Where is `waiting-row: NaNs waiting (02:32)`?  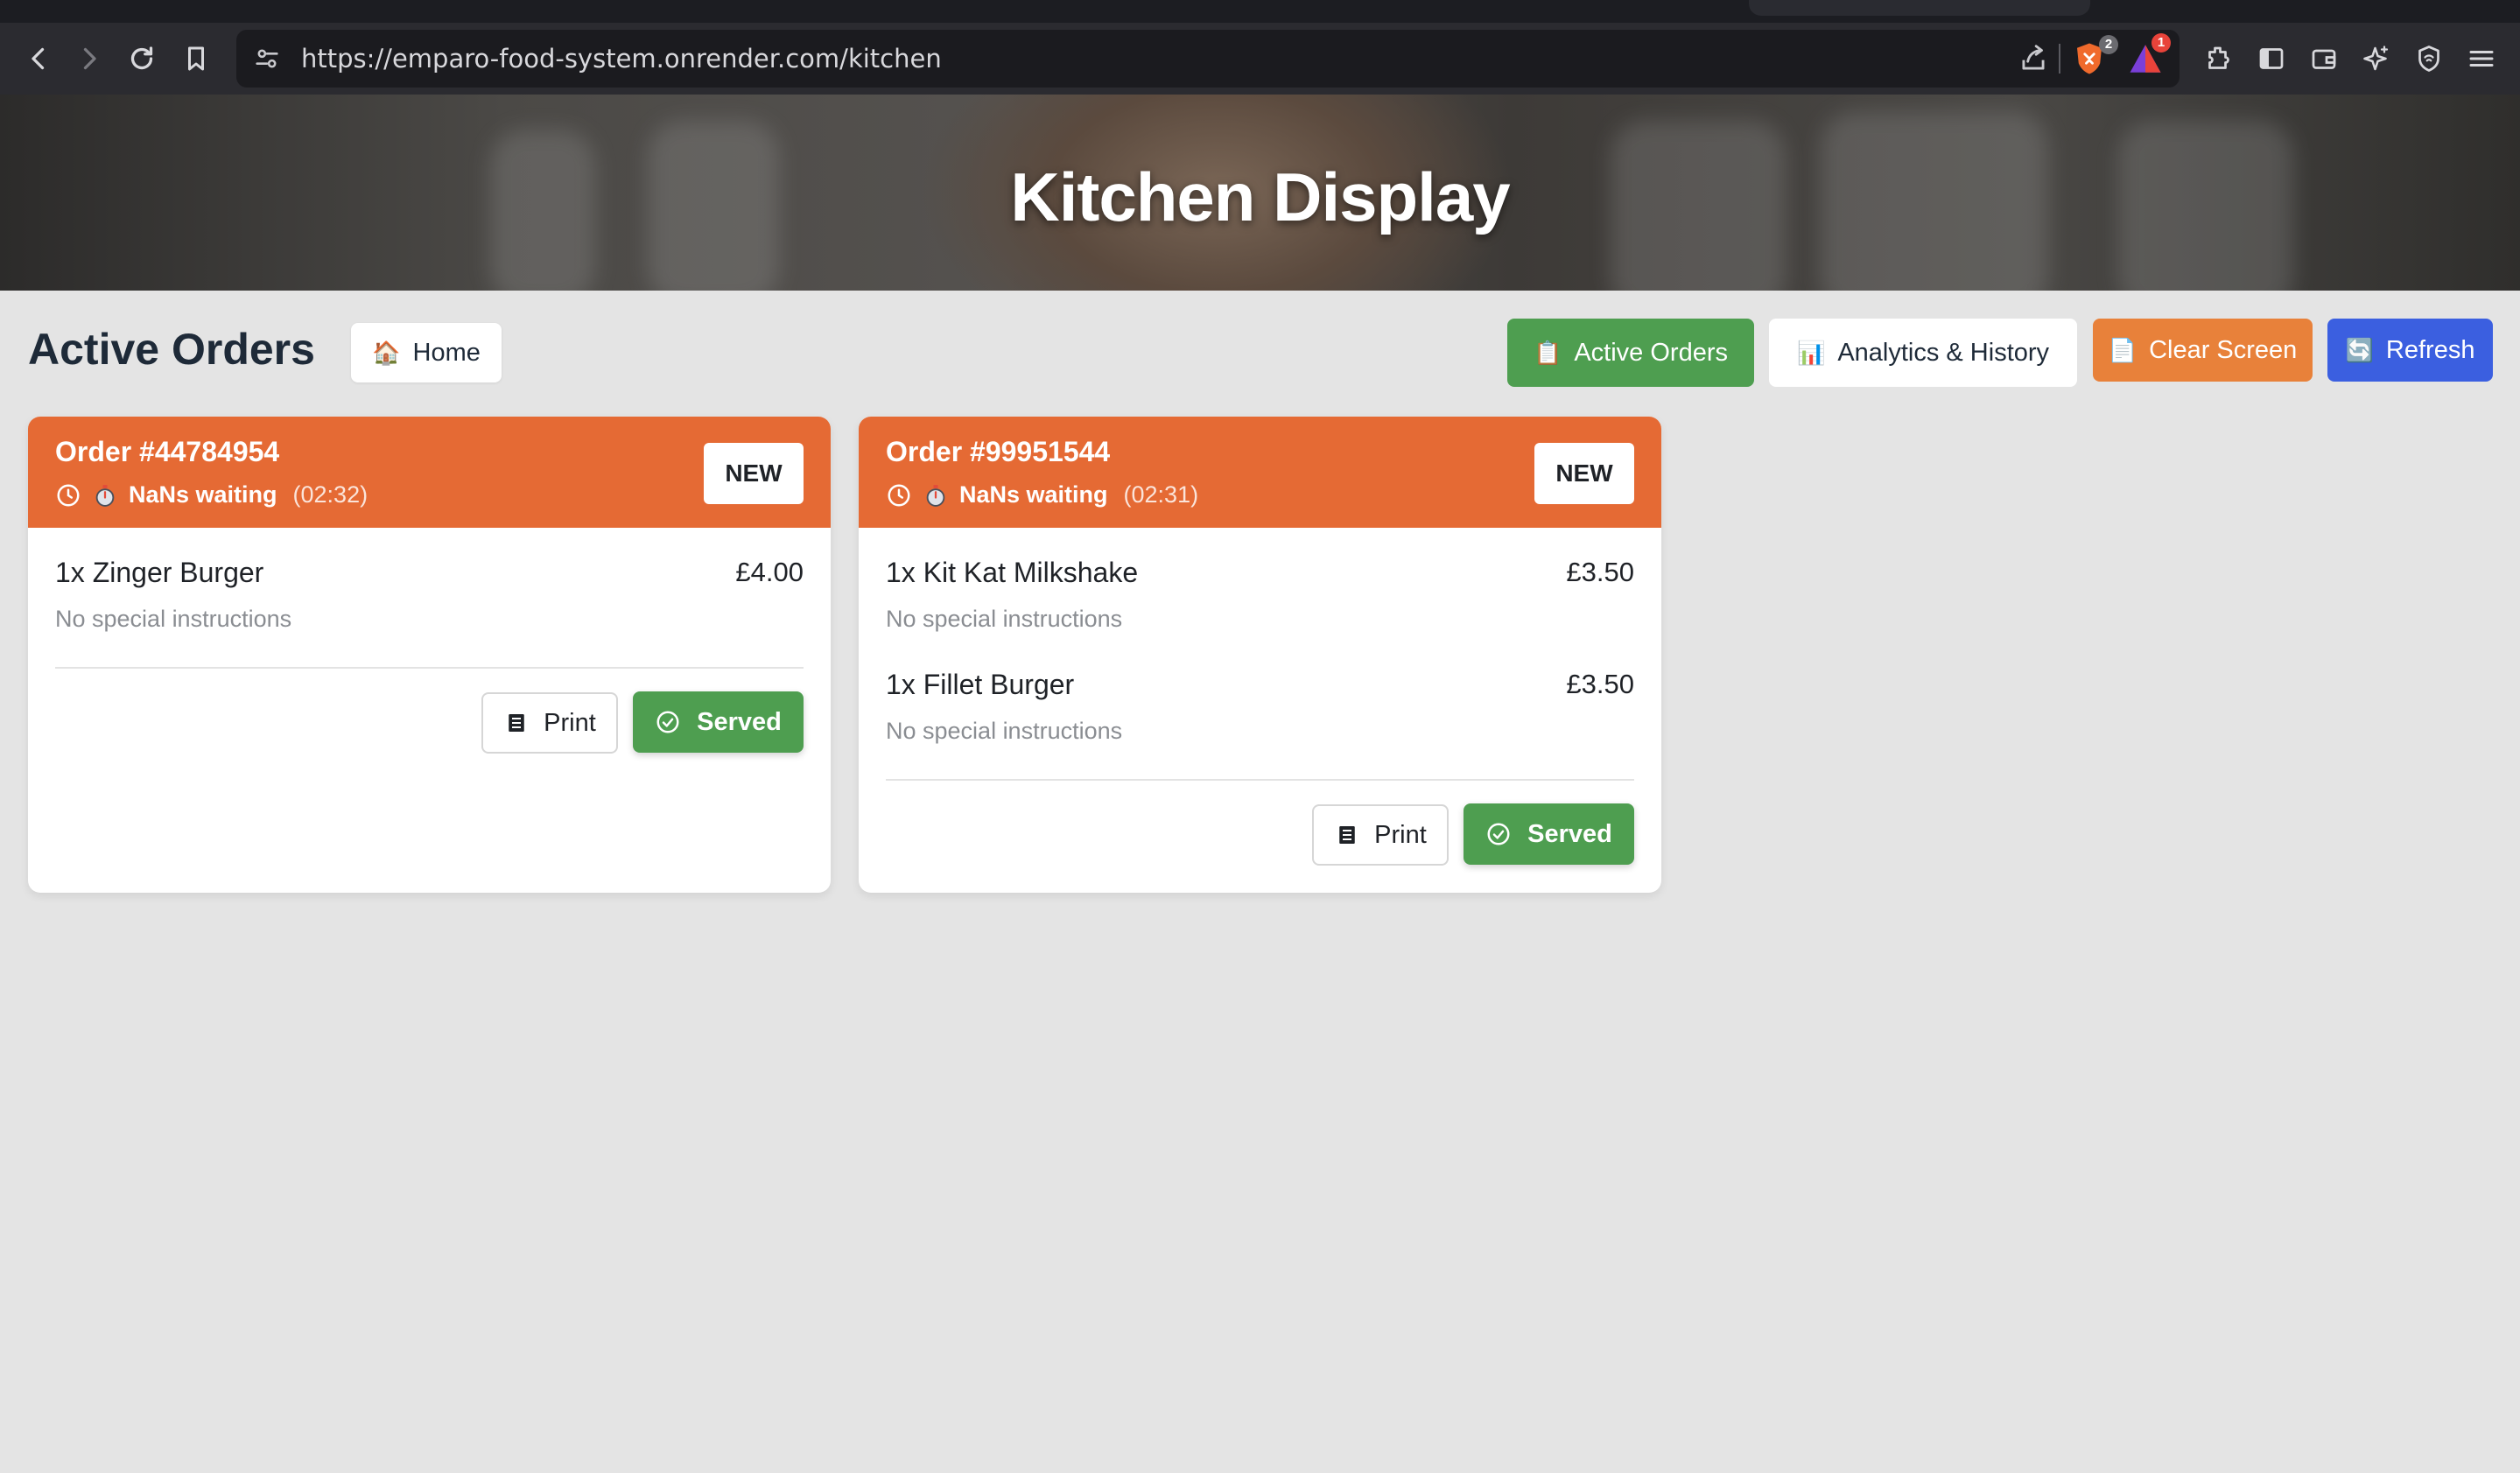 waiting-row: NaNs waiting (02:32) is located at coordinates (211, 495).